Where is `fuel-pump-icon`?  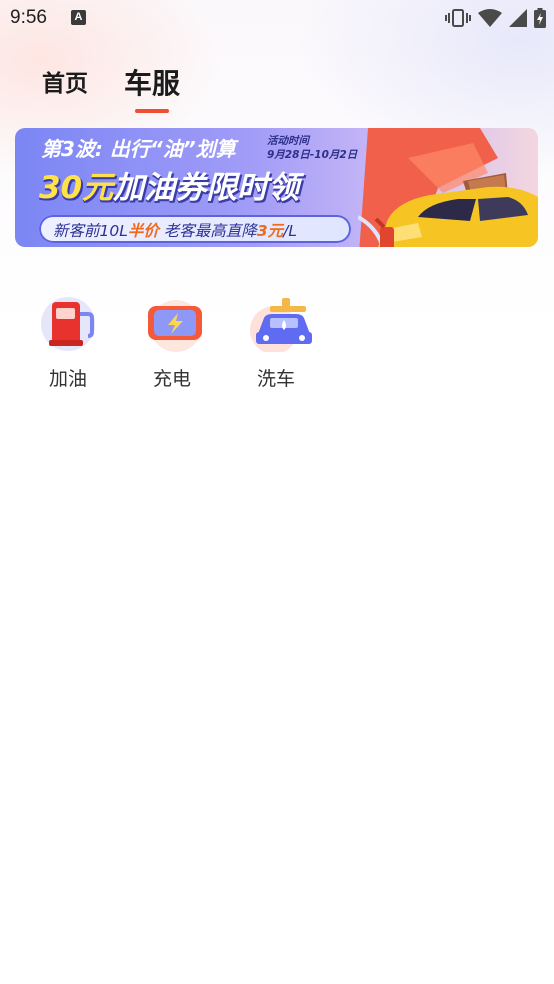 fuel-pump-icon is located at coordinates (70, 324).